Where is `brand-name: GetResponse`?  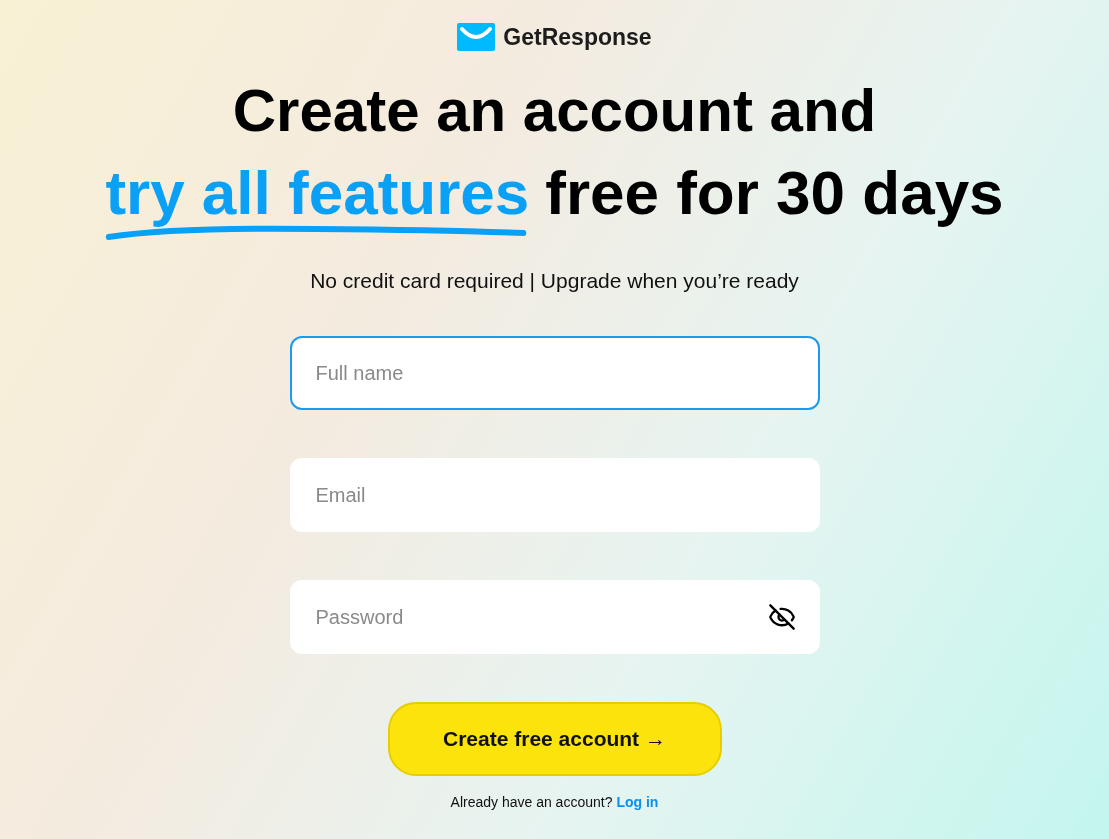
brand-name: GetResponse is located at coordinates (577, 37).